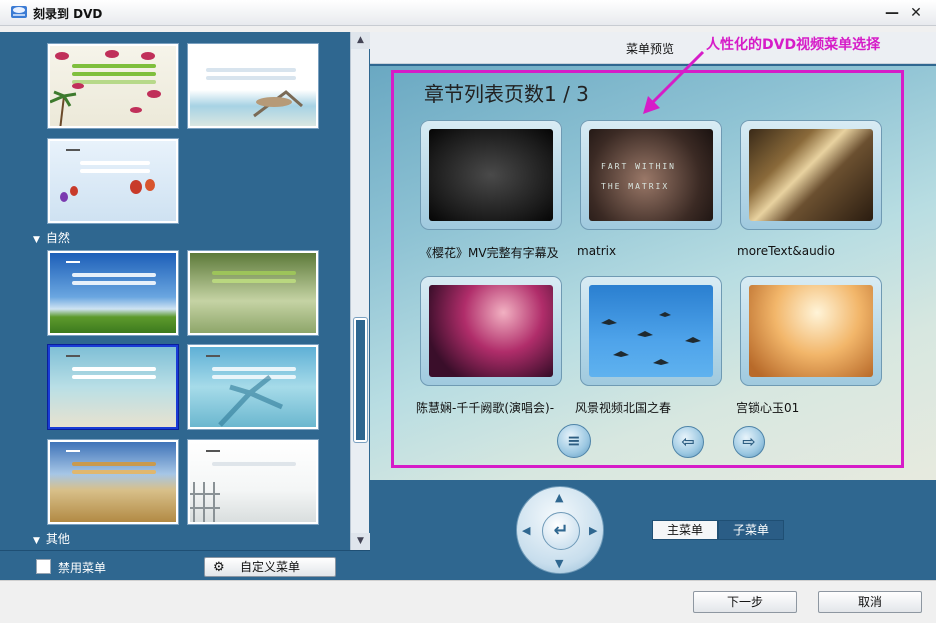  Describe the element at coordinates (468, 601) in the screenshot. I see `dialog-footer: 下一步 取消` at that location.